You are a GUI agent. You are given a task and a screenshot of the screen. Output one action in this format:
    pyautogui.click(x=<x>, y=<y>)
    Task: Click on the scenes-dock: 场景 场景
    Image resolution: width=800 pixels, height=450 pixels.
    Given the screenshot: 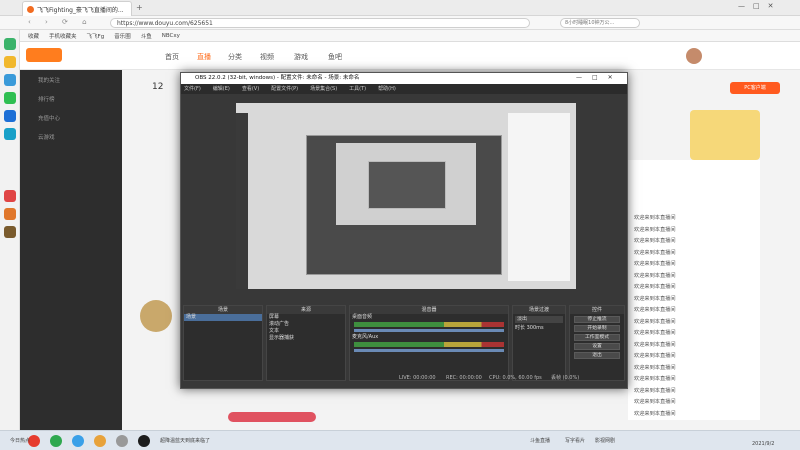 What is the action you would take?
    pyautogui.click(x=223, y=343)
    